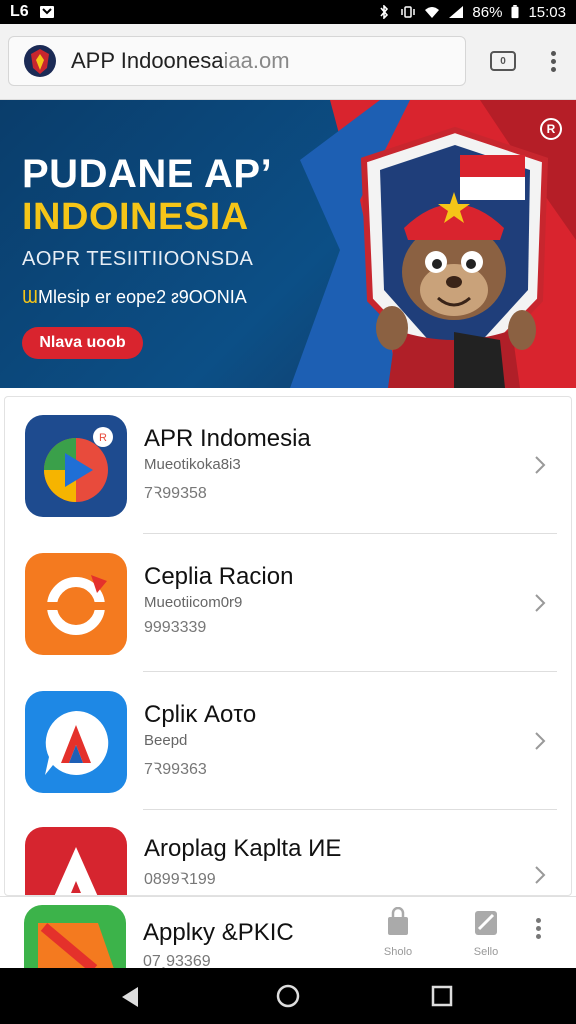 This screenshot has width=576, height=1024. I want to click on bluetooth-icon, so click(384, 12).